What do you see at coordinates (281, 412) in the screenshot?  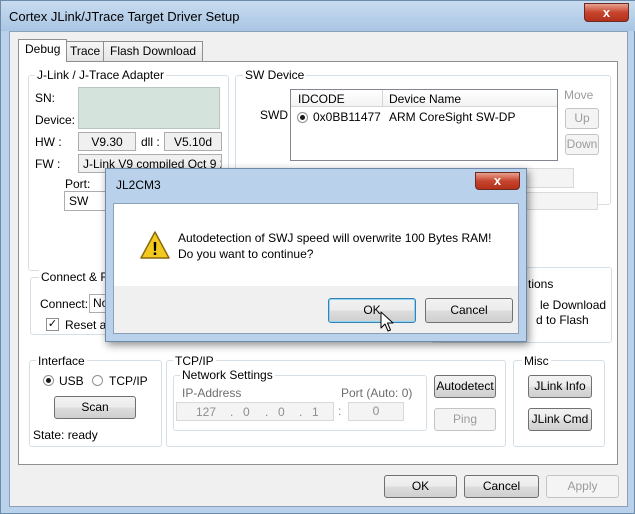 I see `ip-octet-3: 0` at bounding box center [281, 412].